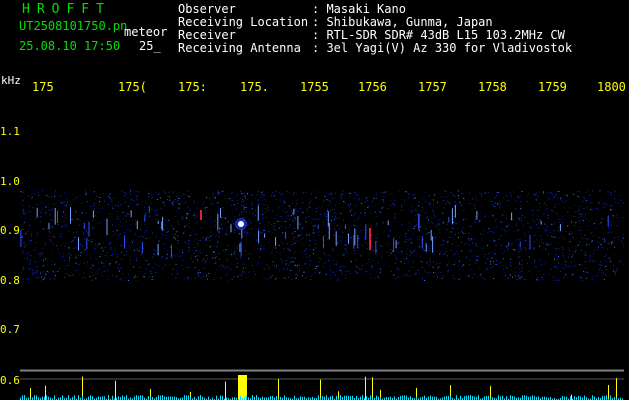 This screenshot has height=400, width=629. I want to click on x-tick: 1758, so click(492, 87).